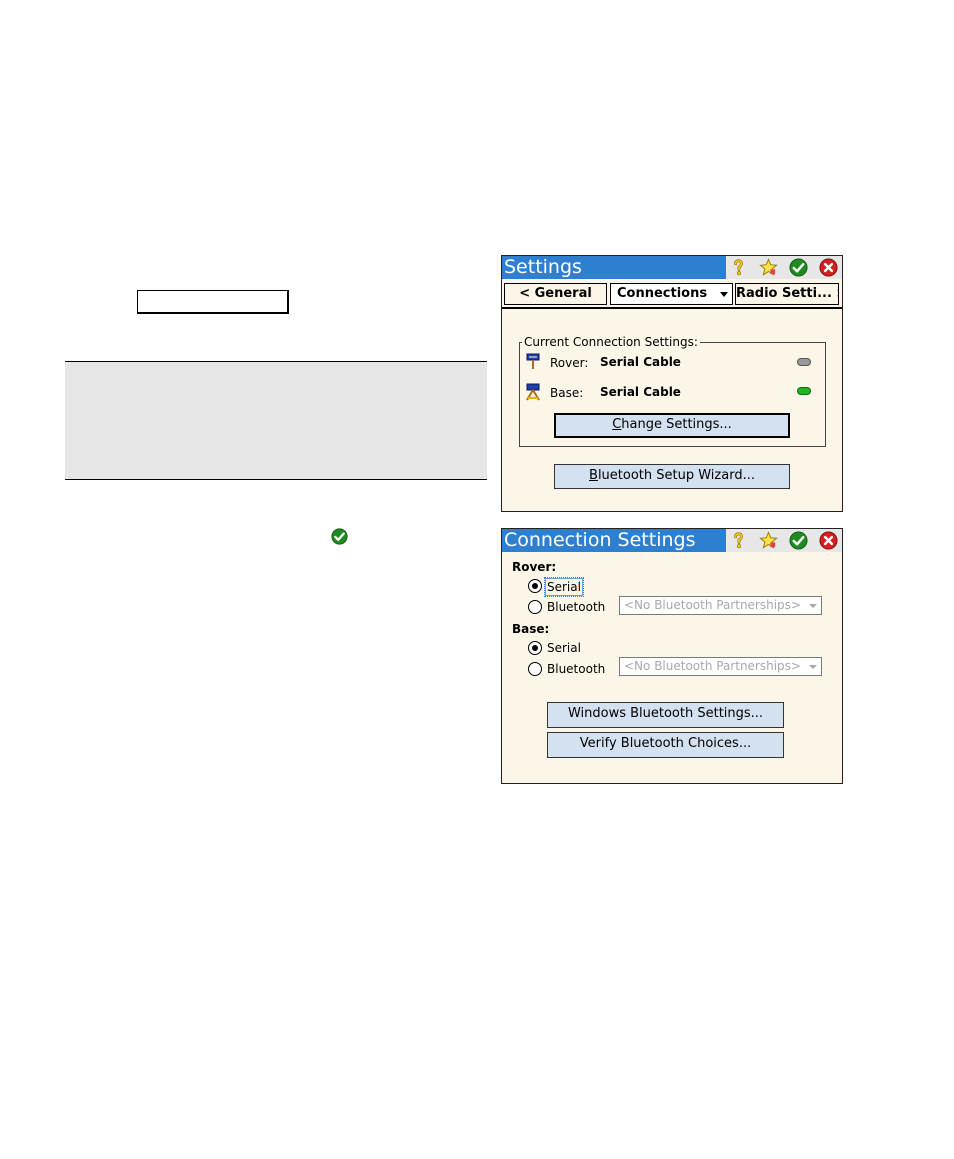 This screenshot has height=1159, width=954. What do you see at coordinates (804, 362) in the screenshot?
I see `rover-status-indicator` at bounding box center [804, 362].